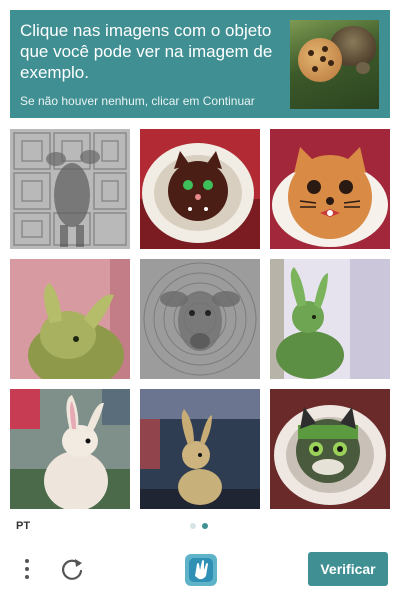  What do you see at coordinates (348, 569) in the screenshot?
I see `verify-button: Verificar` at bounding box center [348, 569].